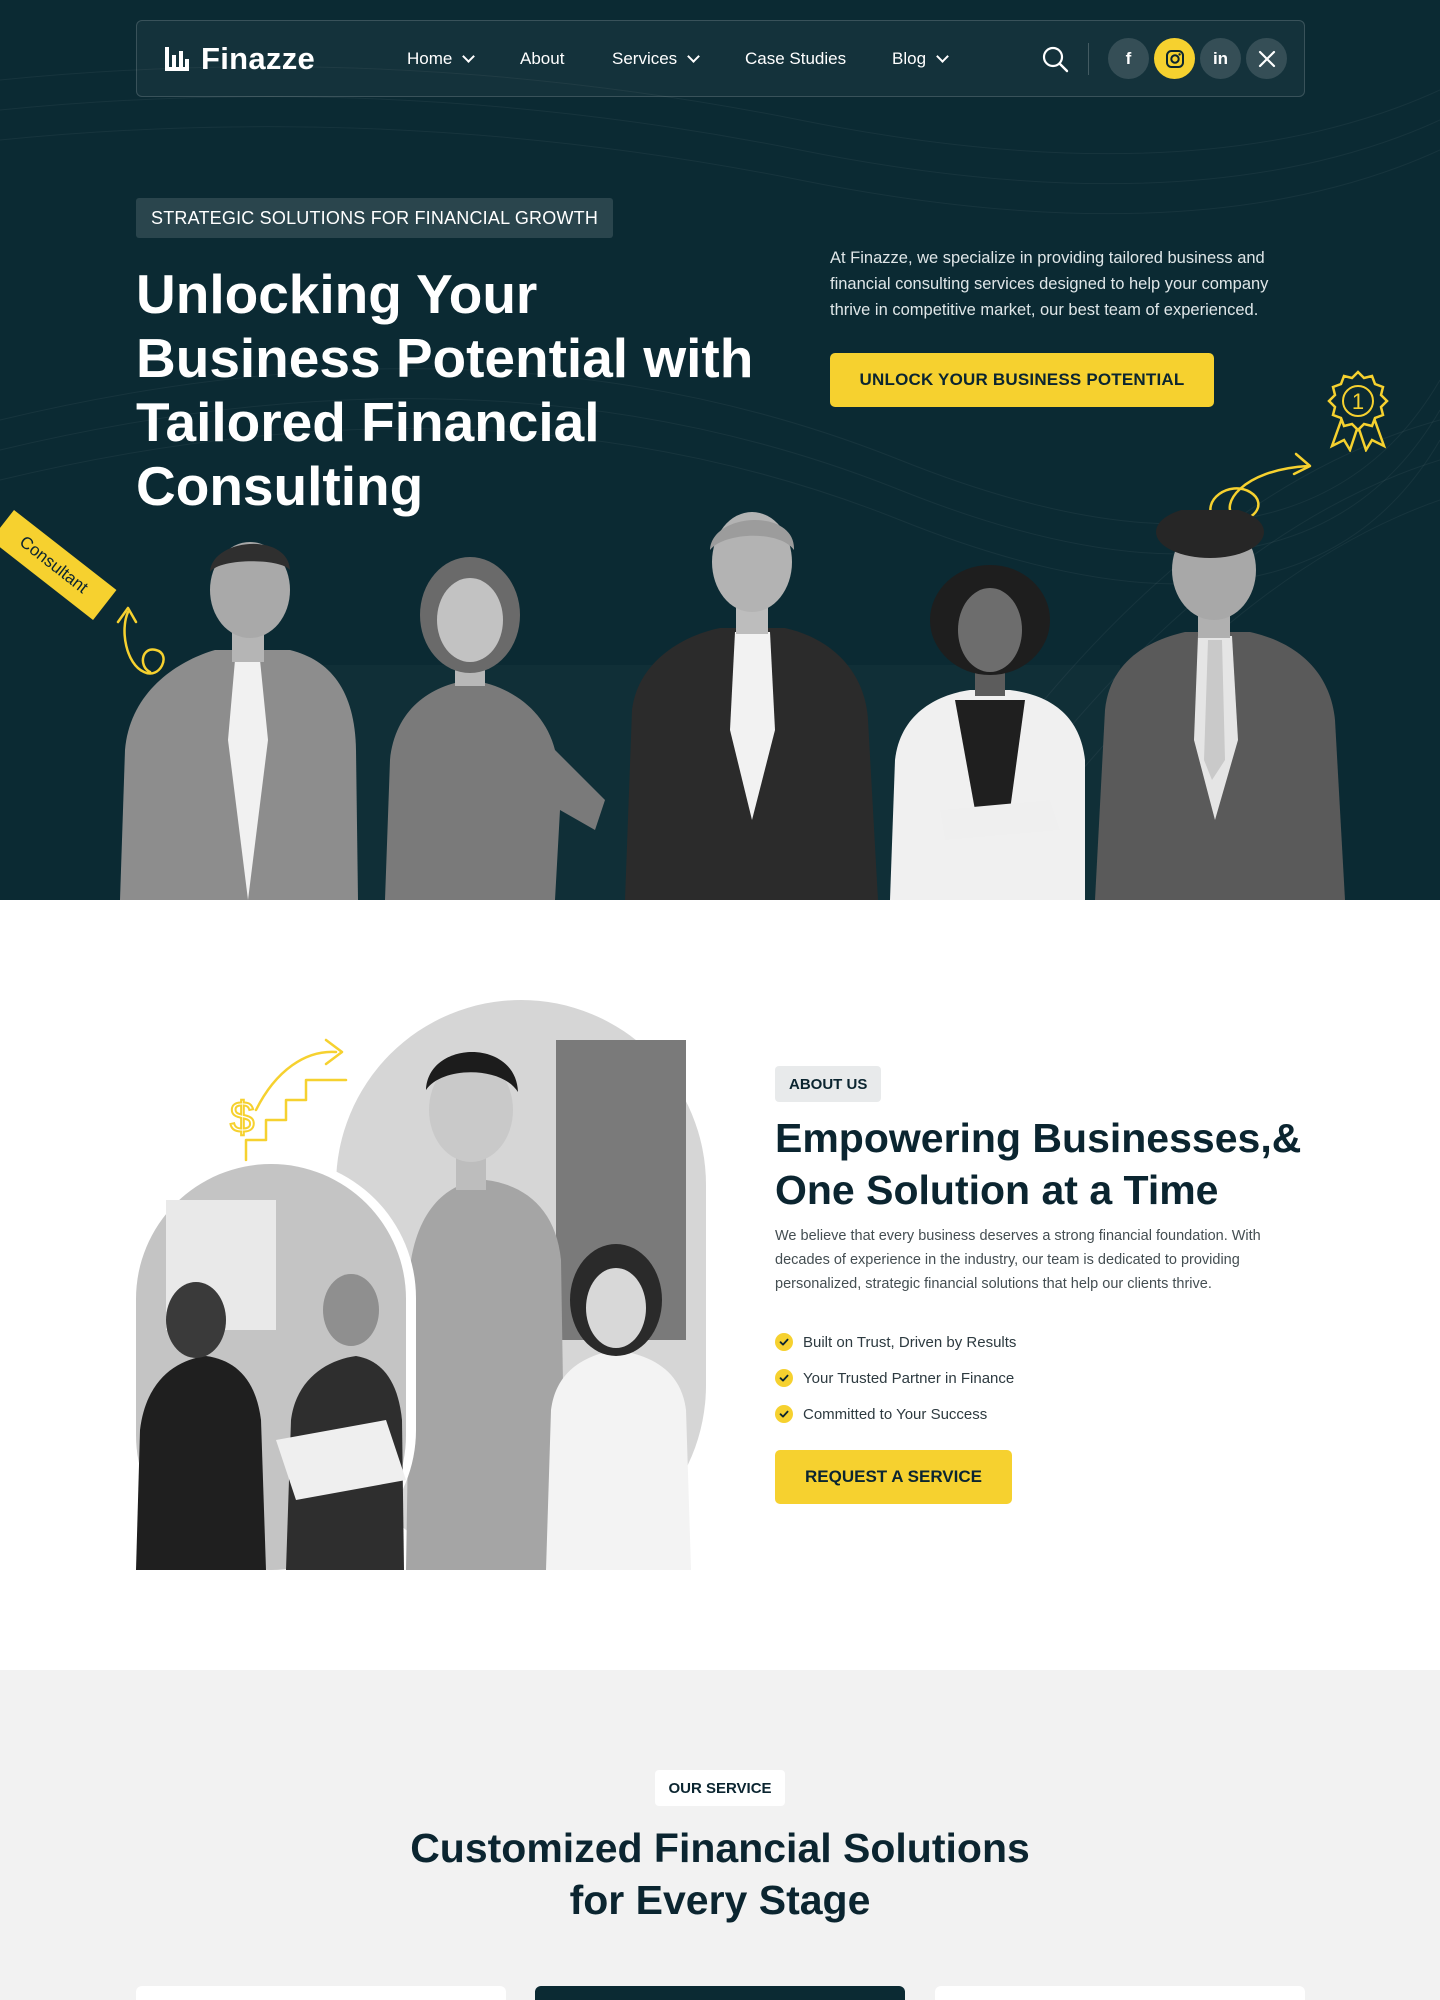 This screenshot has height=2000, width=1440. I want to click on unlock-potential-button: UNLOCK YOUR BUSINESS POTENTIAL, so click(1022, 380).